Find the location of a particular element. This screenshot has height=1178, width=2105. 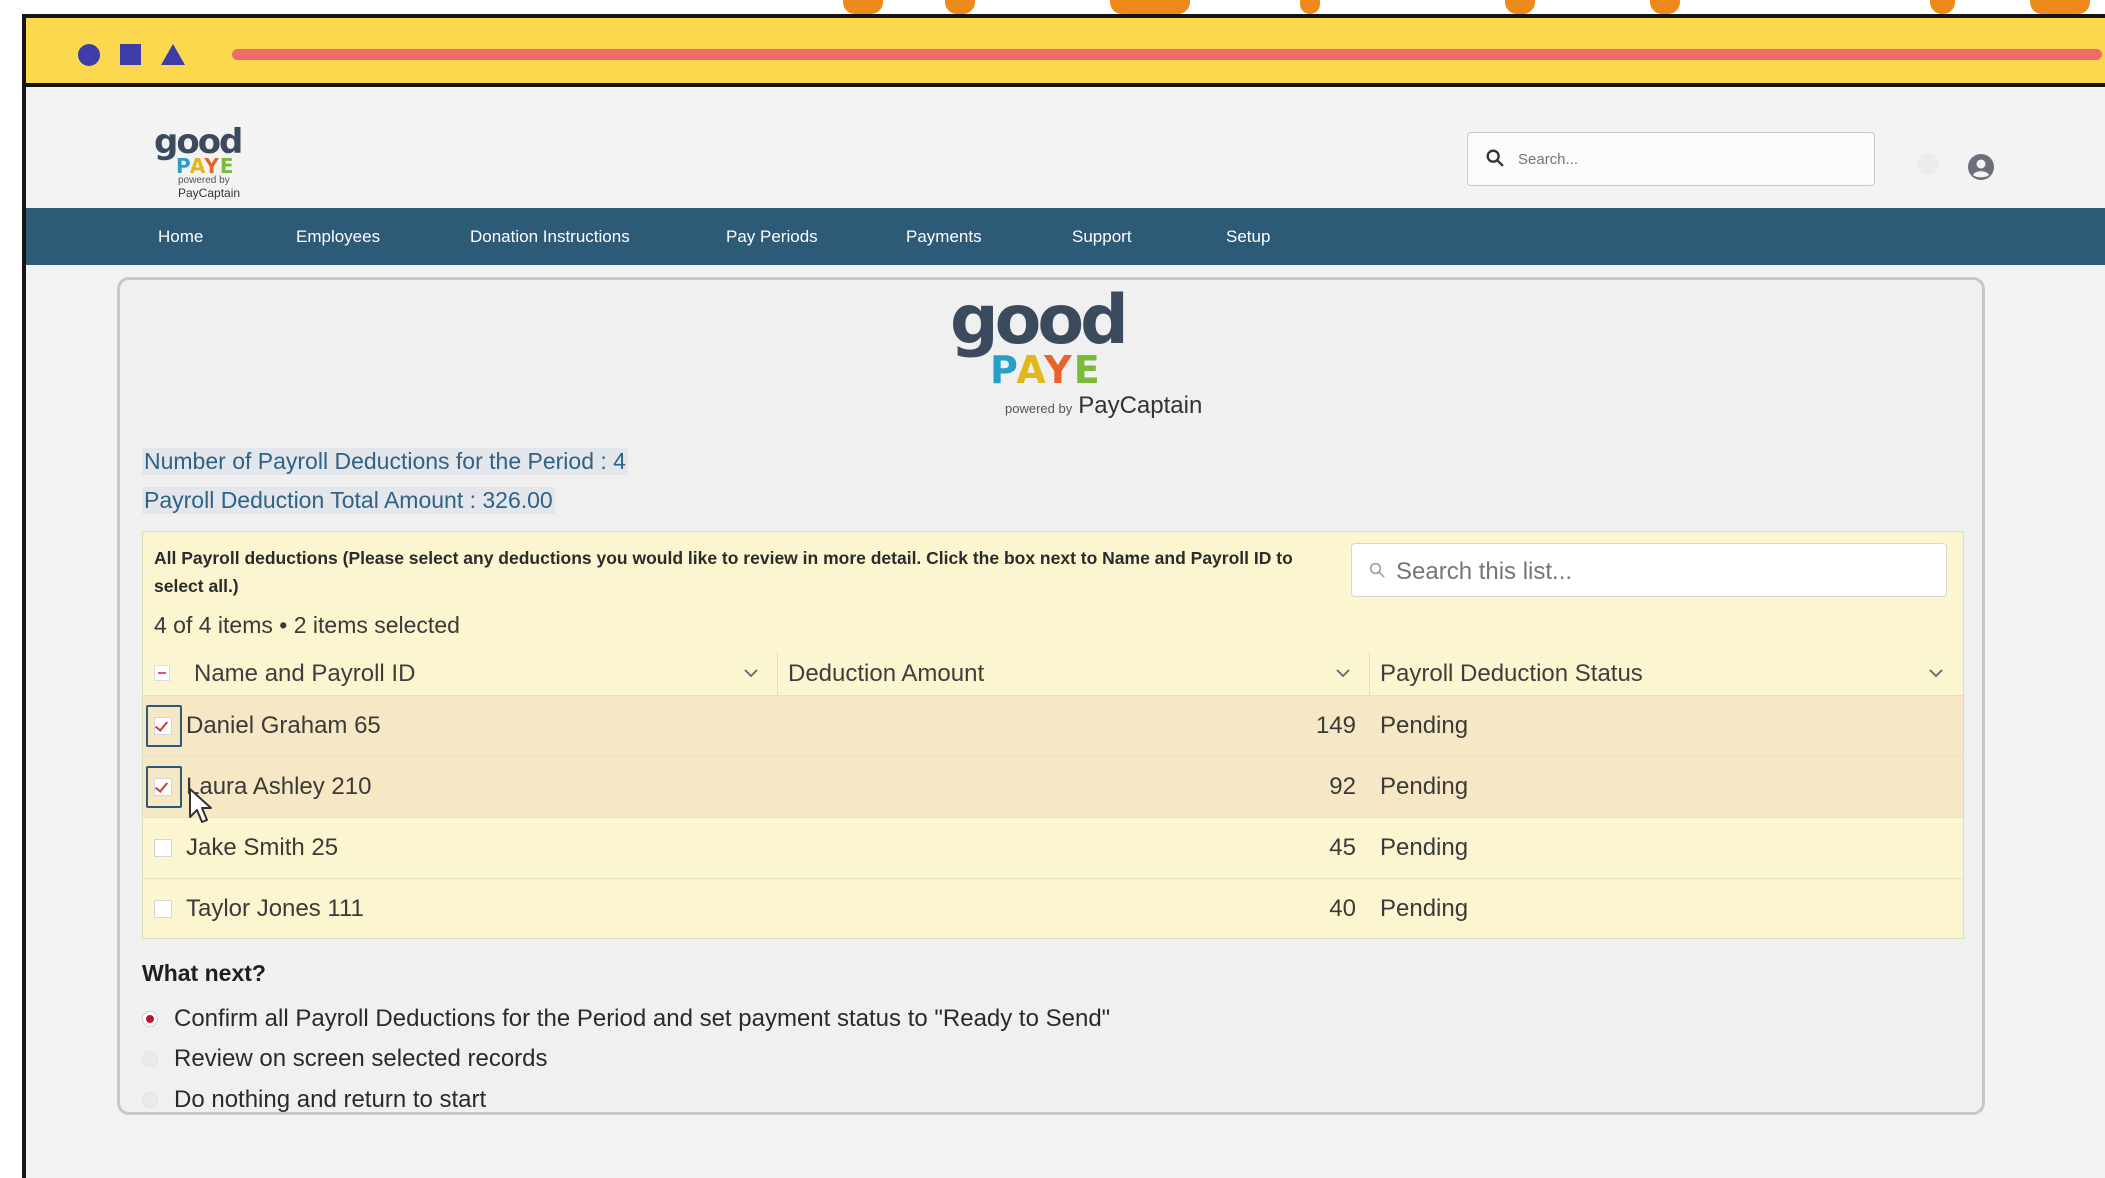

nav-donation-instructions: Donation Instructions is located at coordinates (550, 236).